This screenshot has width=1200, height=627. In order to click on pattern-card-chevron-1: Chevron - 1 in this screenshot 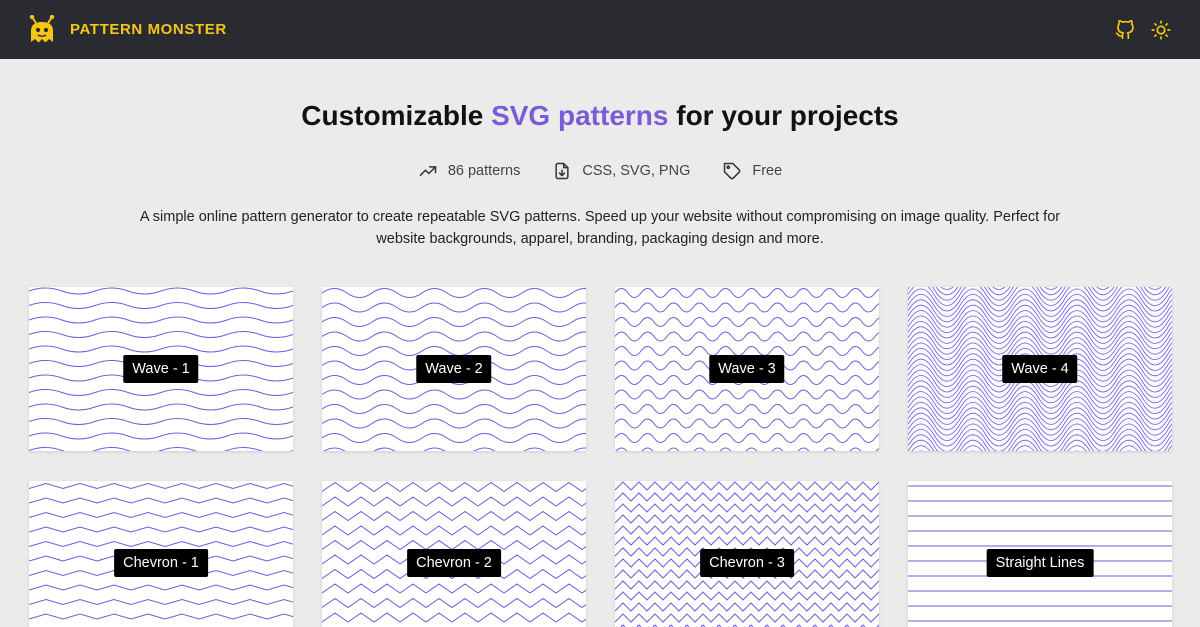, I will do `click(161, 554)`.